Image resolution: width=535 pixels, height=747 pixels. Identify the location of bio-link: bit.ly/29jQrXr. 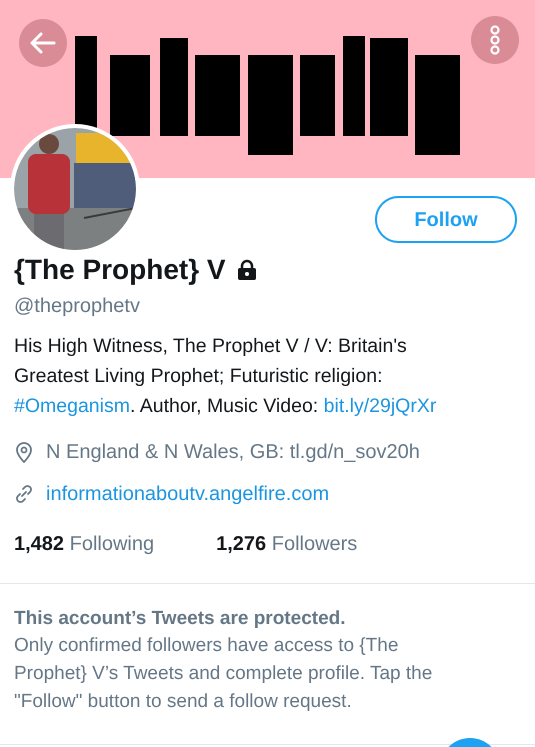
(380, 406).